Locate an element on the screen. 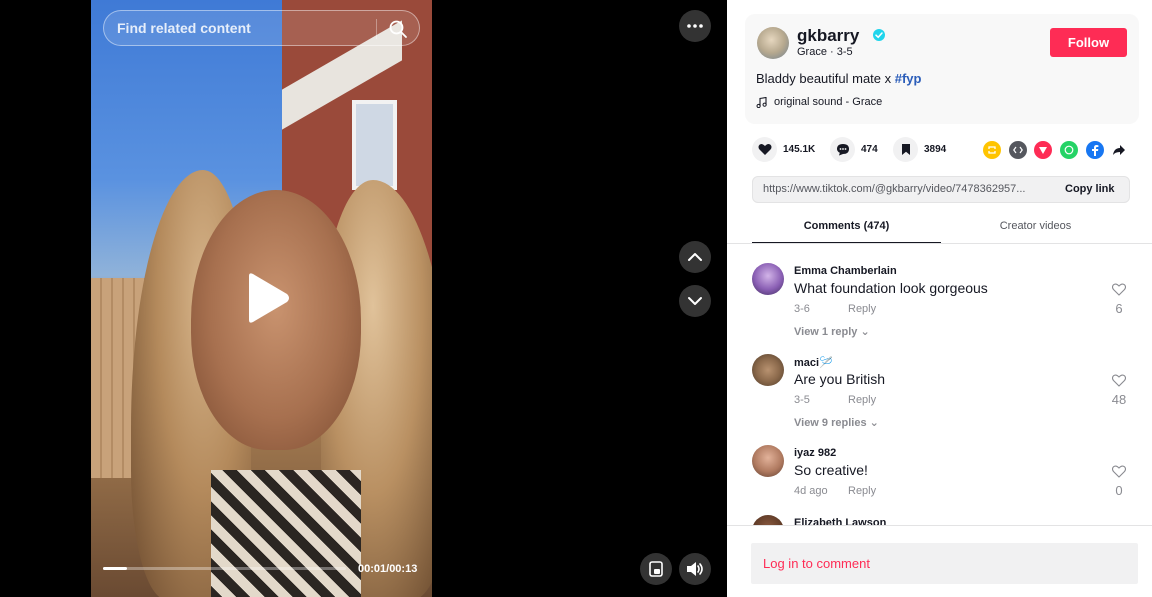  background-window is located at coordinates (374, 145).